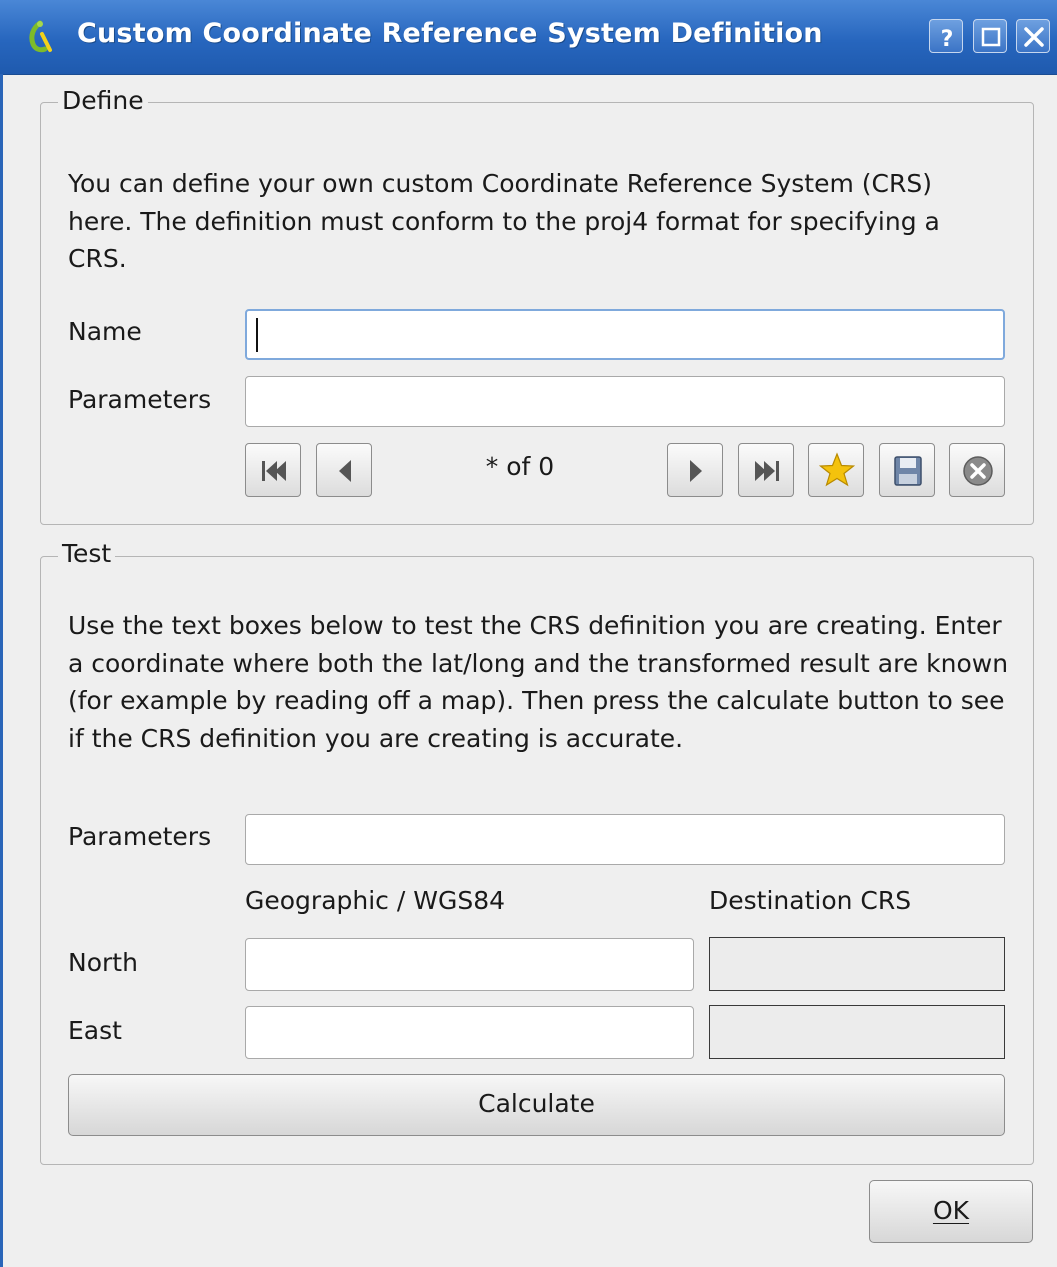 The height and width of the screenshot is (1267, 1057). I want to click on first-record-button, so click(273, 470).